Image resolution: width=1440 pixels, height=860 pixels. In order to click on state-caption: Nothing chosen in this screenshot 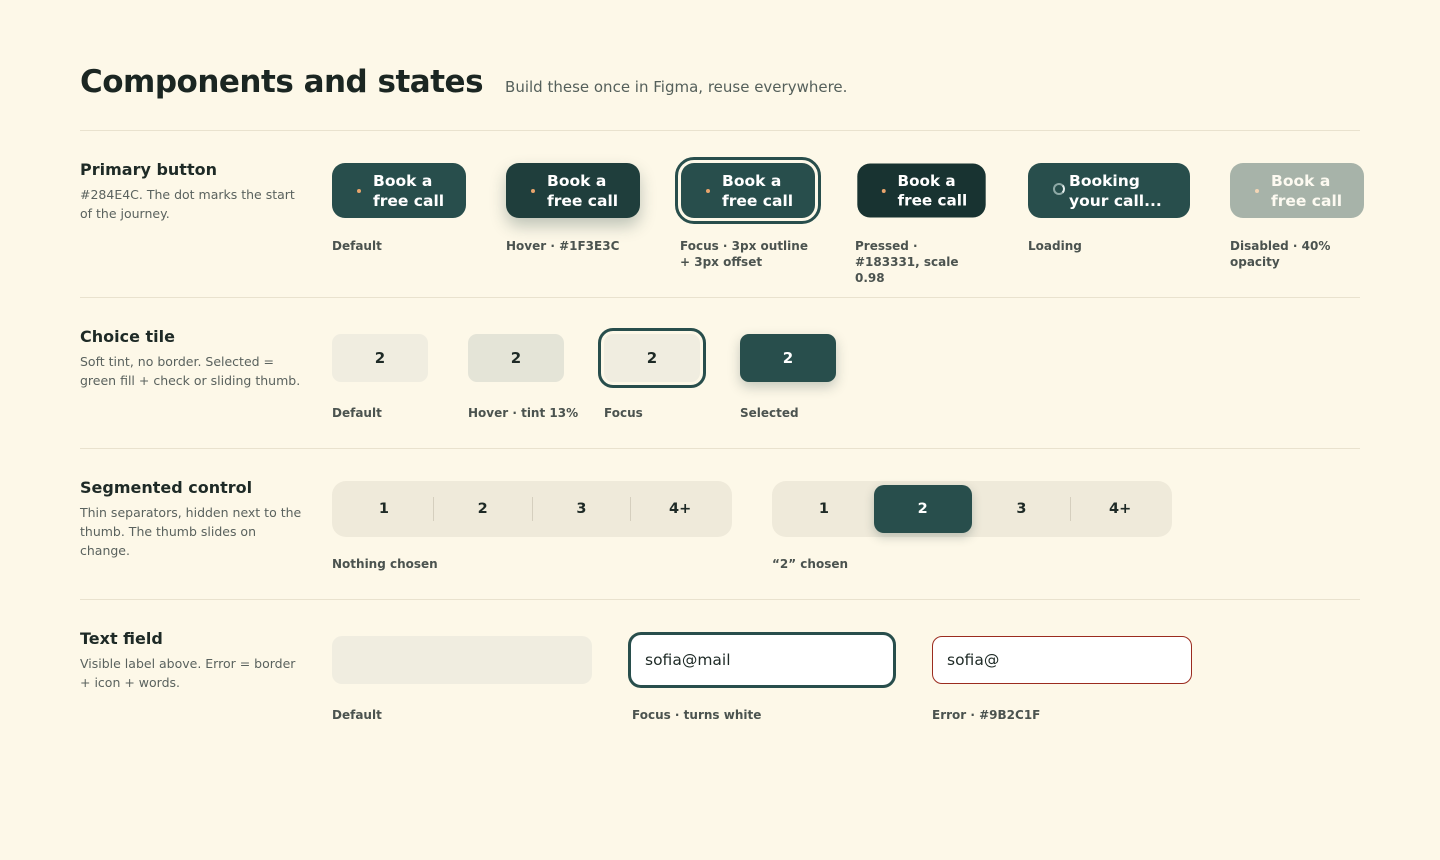, I will do `click(385, 564)`.